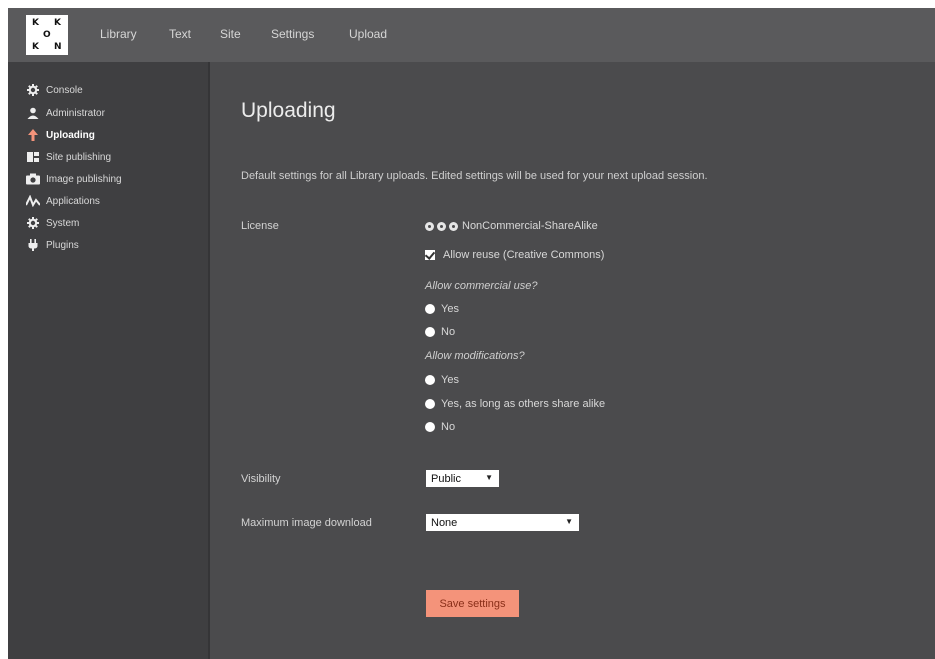 The image size is (935, 659). Describe the element at coordinates (33, 135) in the screenshot. I see `upload-arrow-icon` at that location.